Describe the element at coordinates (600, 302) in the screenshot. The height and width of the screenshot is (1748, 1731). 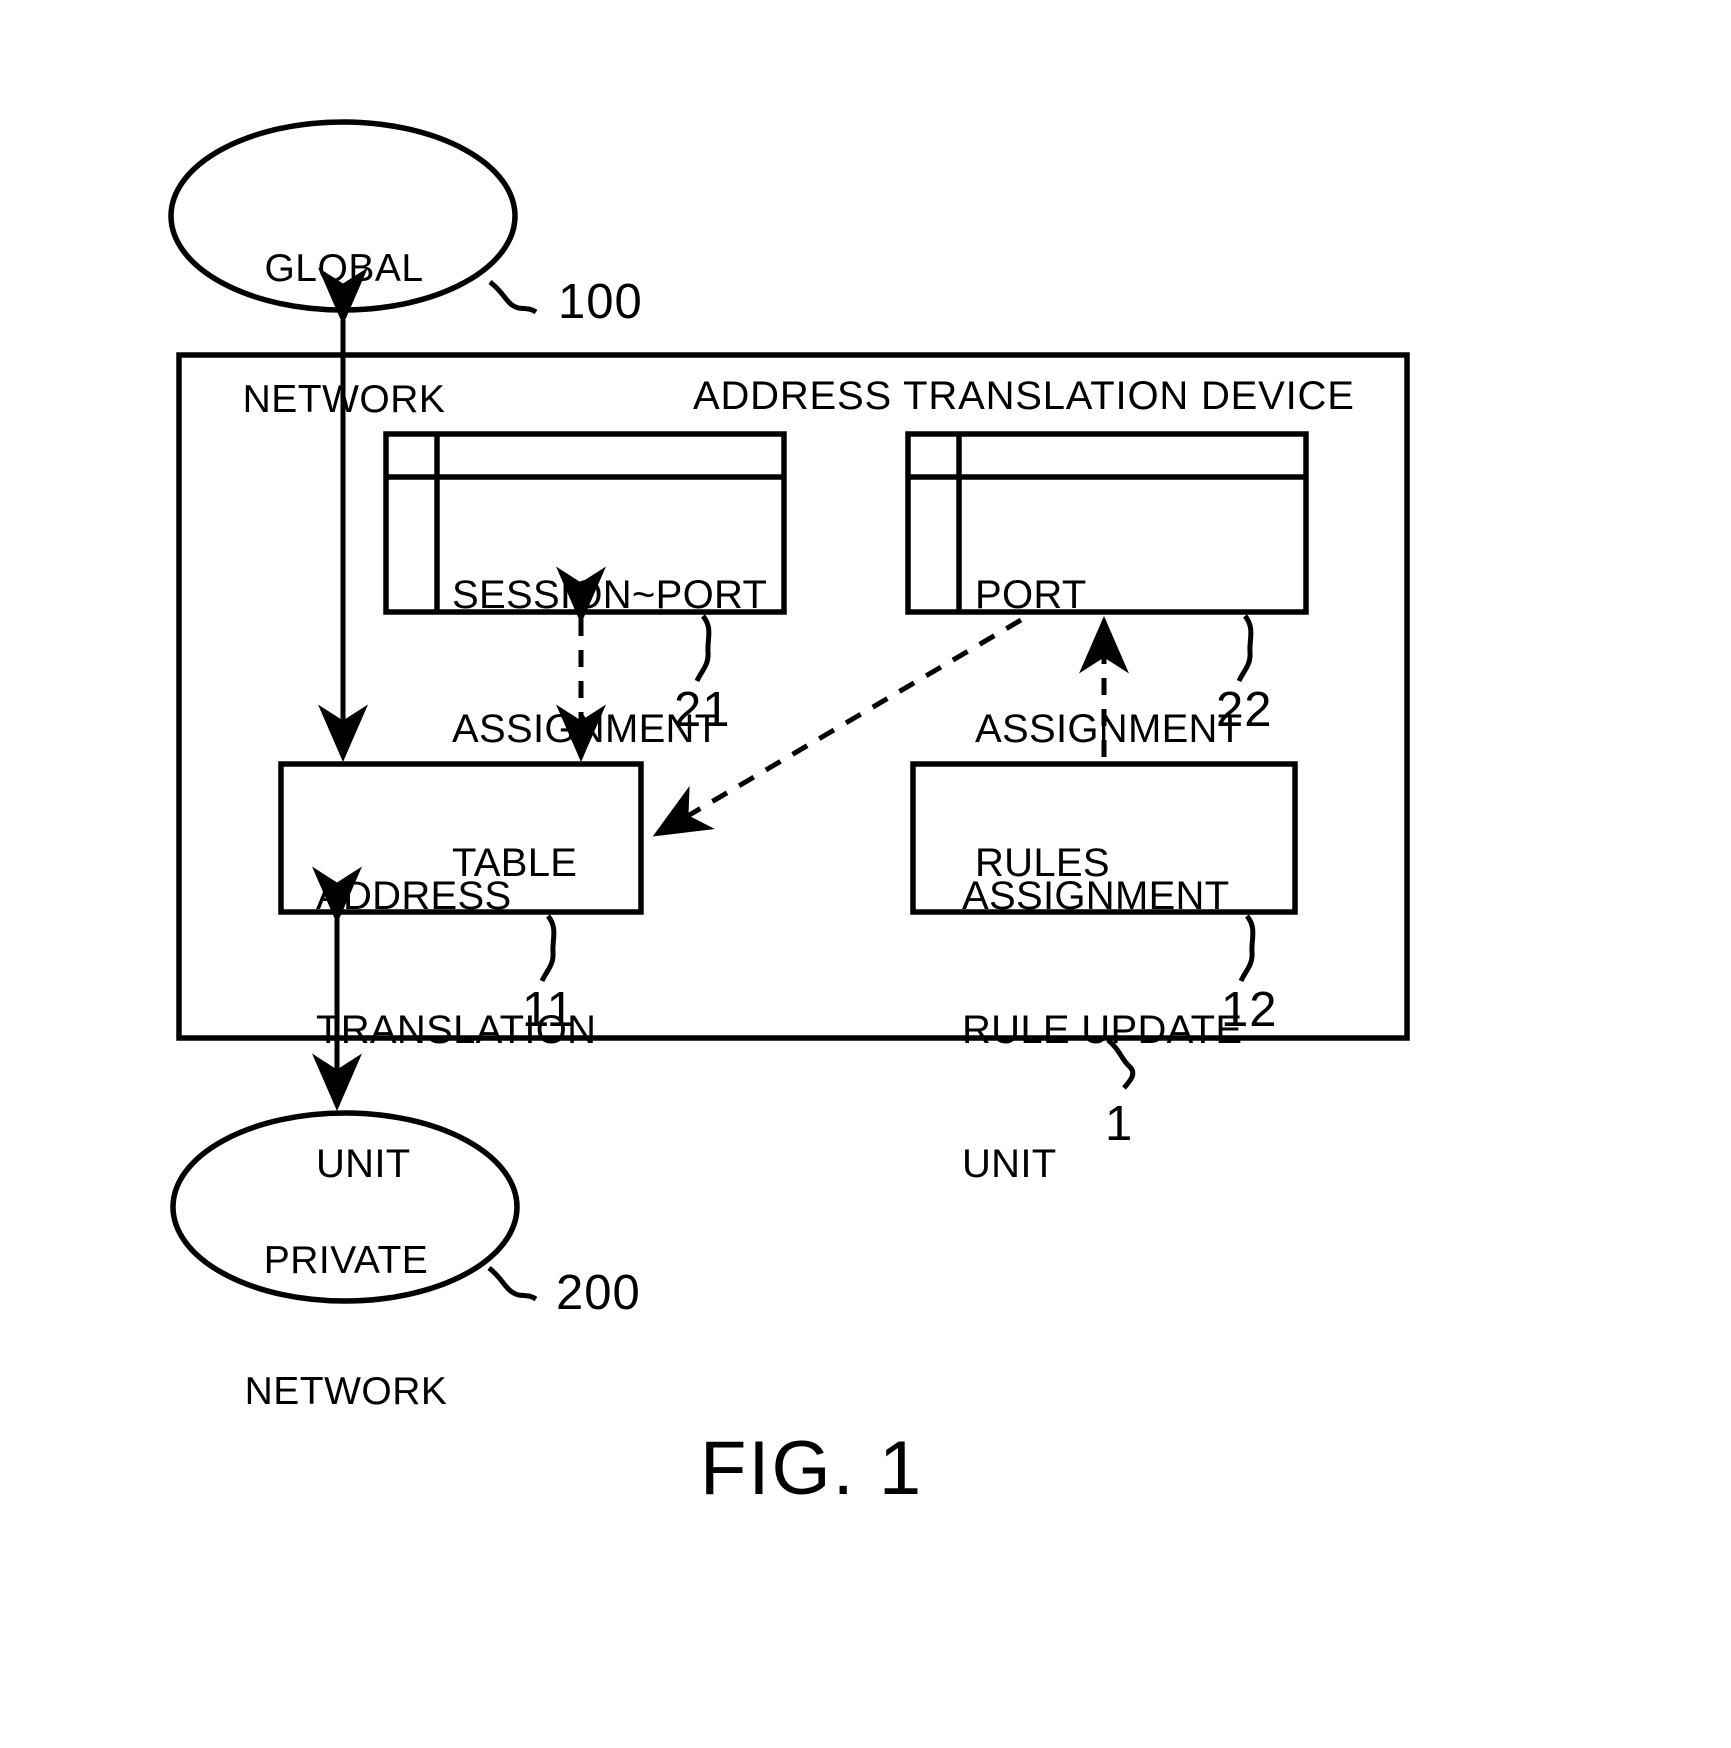
I see `global-network-ref: 100` at that location.